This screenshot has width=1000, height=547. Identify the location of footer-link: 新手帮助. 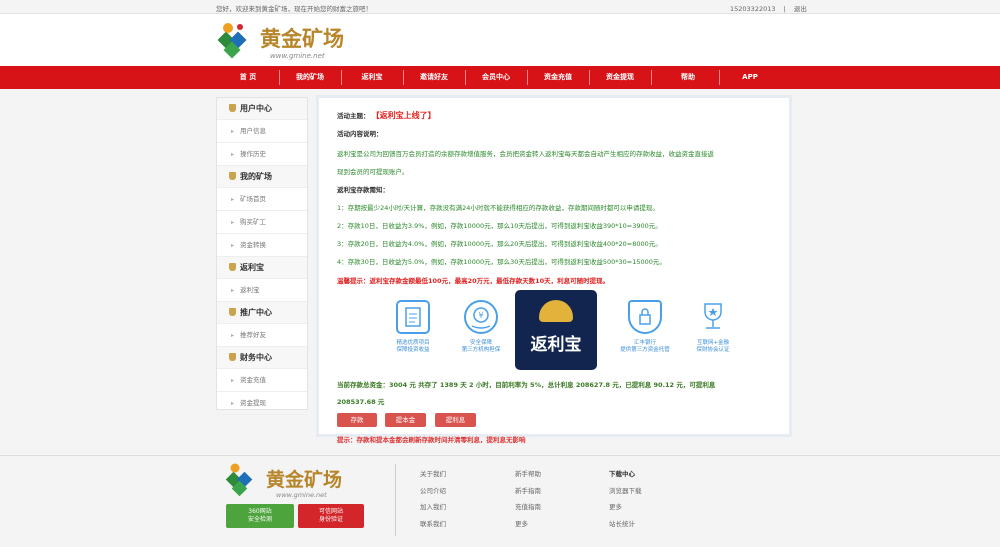
(528, 474).